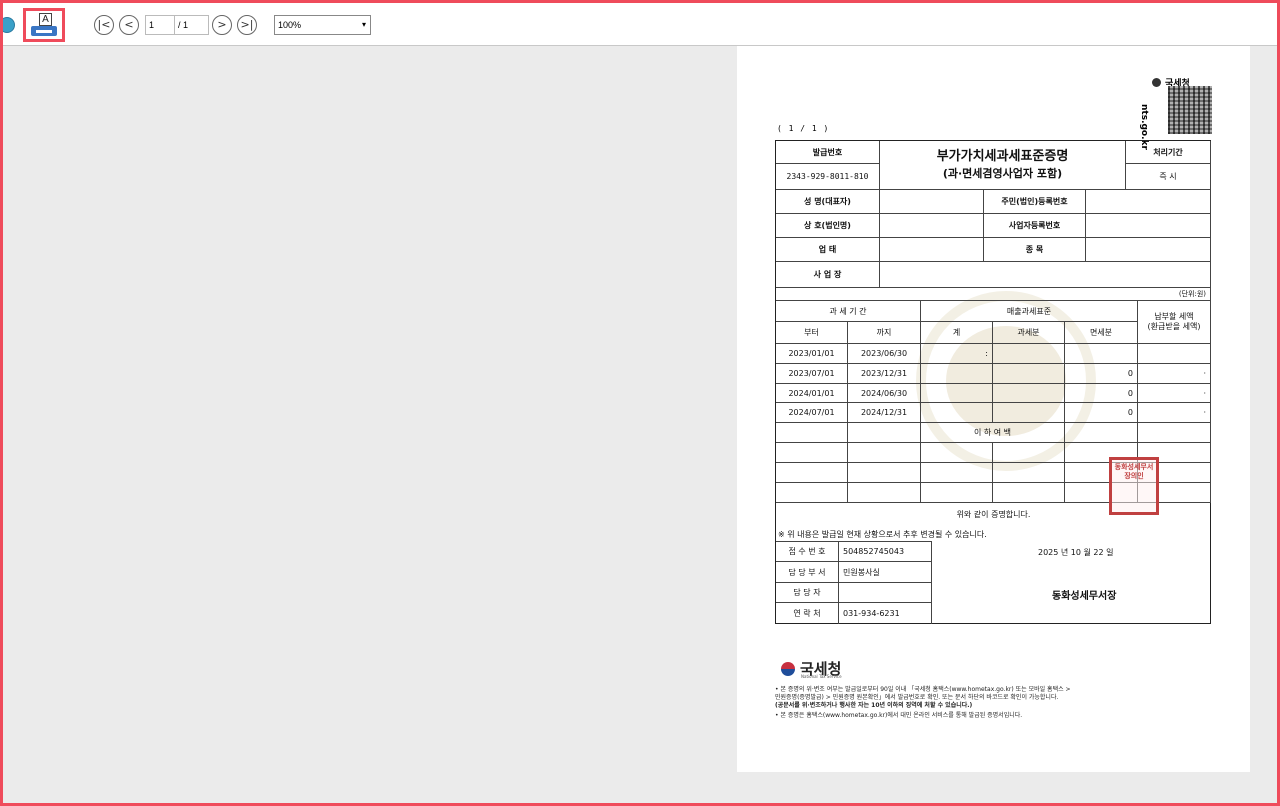 The height and width of the screenshot is (806, 1280). Describe the element at coordinates (884, 413) in the screenshot. I see `table-row-to: 2024/12/31` at that location.